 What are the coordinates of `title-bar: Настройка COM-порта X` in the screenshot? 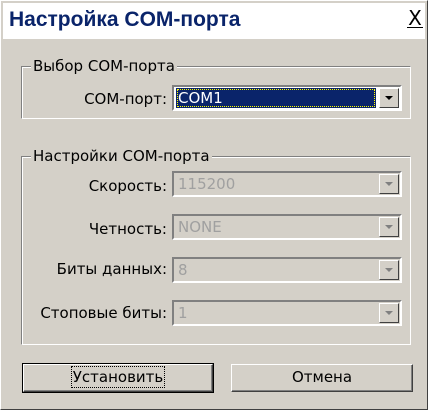 It's located at (214, 21).